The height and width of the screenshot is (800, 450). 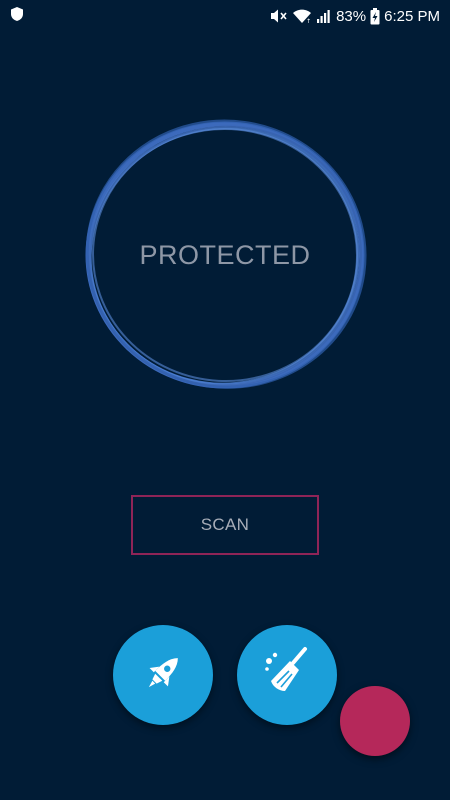 What do you see at coordinates (225, 525) in the screenshot?
I see `scan-button: SCAN` at bounding box center [225, 525].